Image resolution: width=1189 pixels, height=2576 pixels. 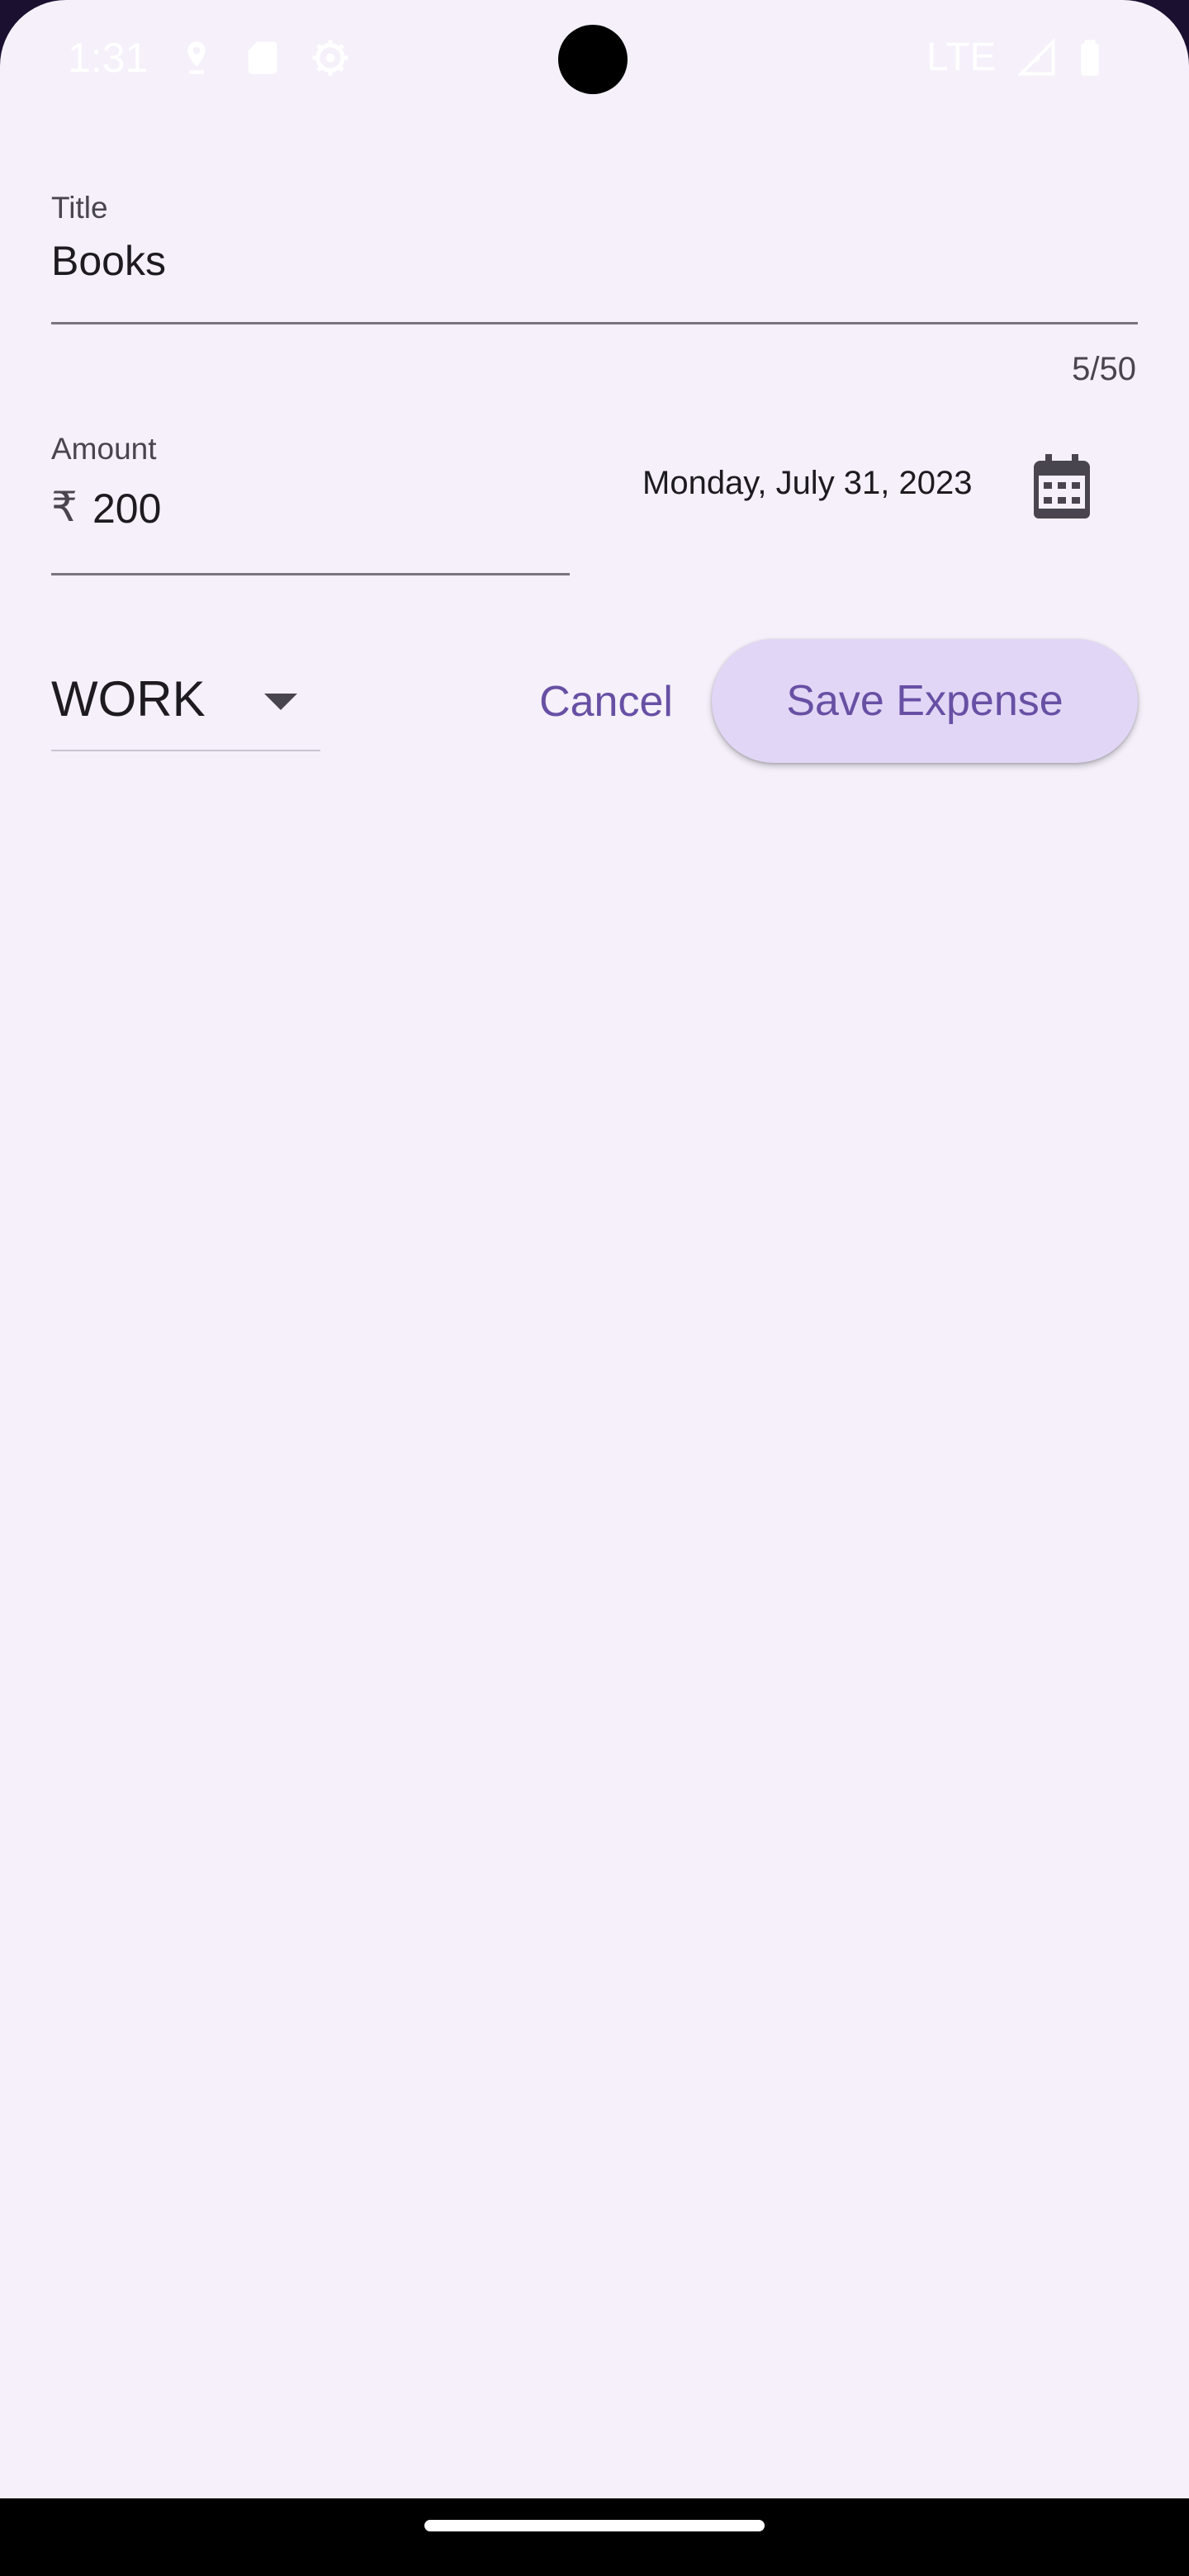 What do you see at coordinates (280, 702) in the screenshot?
I see `dropdown-arrow-icon` at bounding box center [280, 702].